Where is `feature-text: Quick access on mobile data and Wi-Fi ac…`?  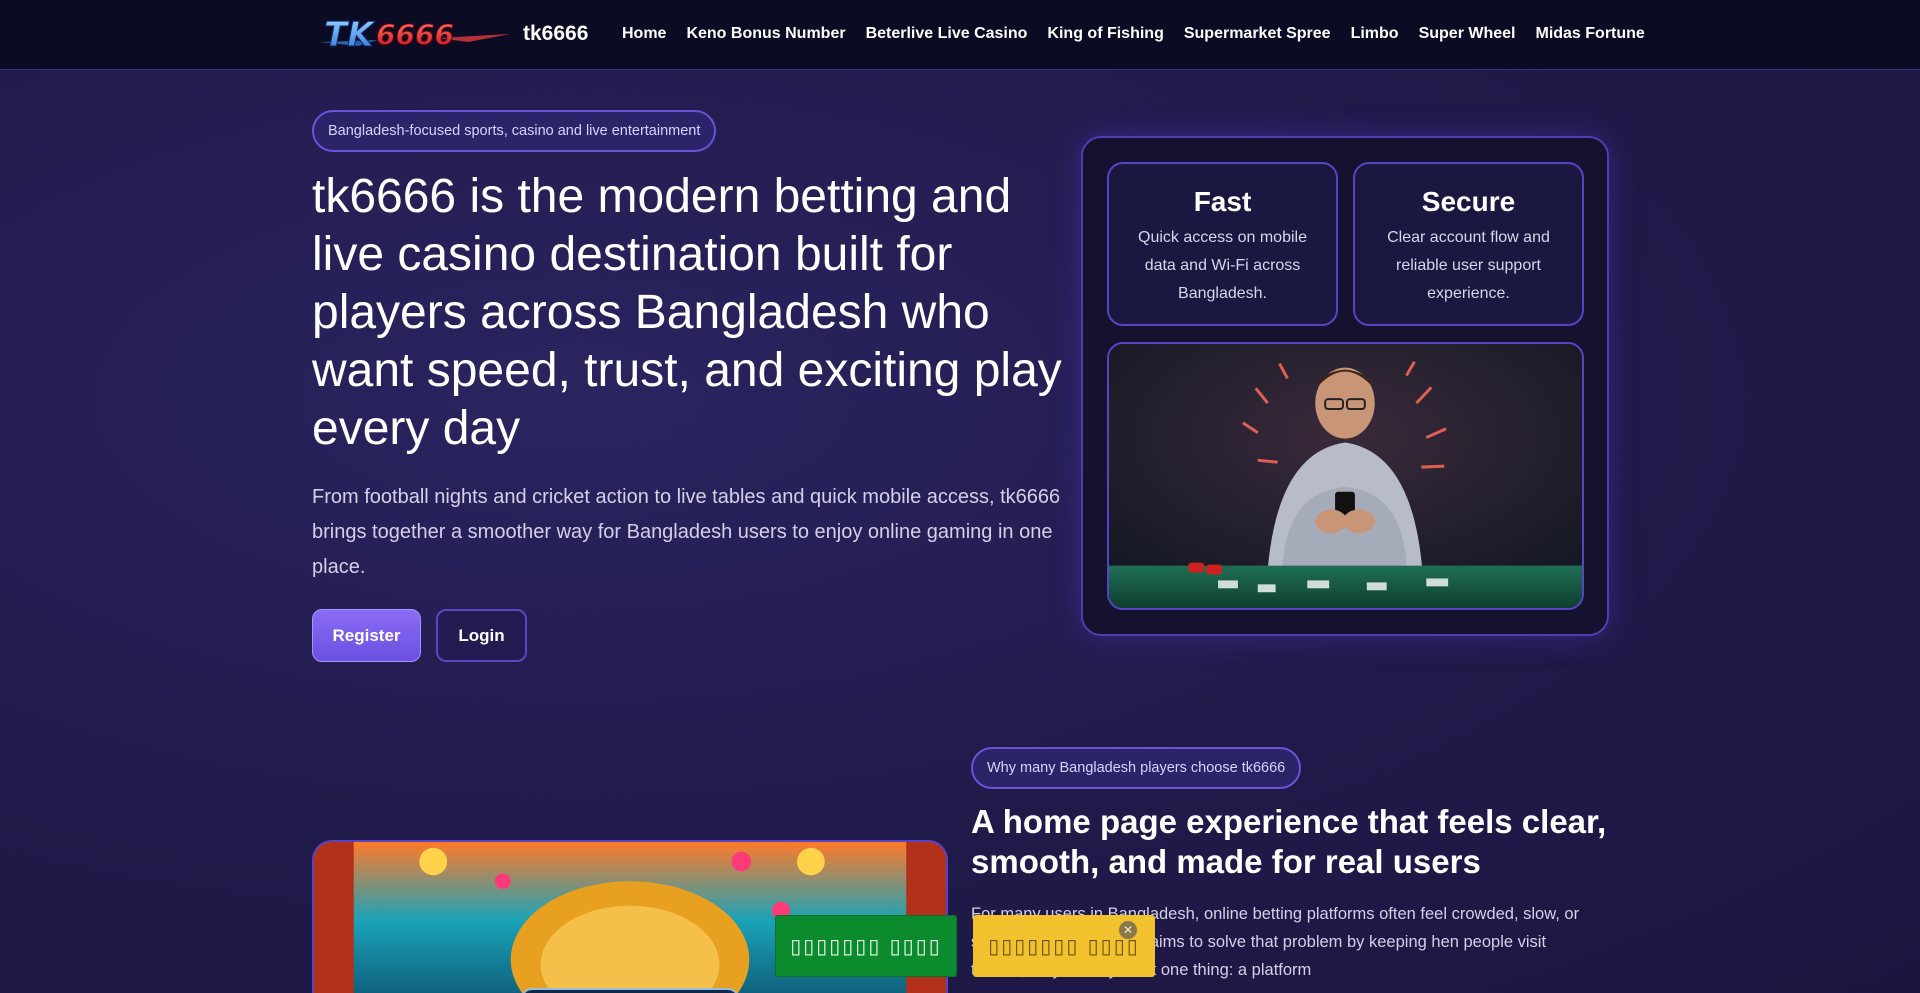
feature-text: Quick access on mobile data and Wi-Fi ac… is located at coordinates (1222, 265).